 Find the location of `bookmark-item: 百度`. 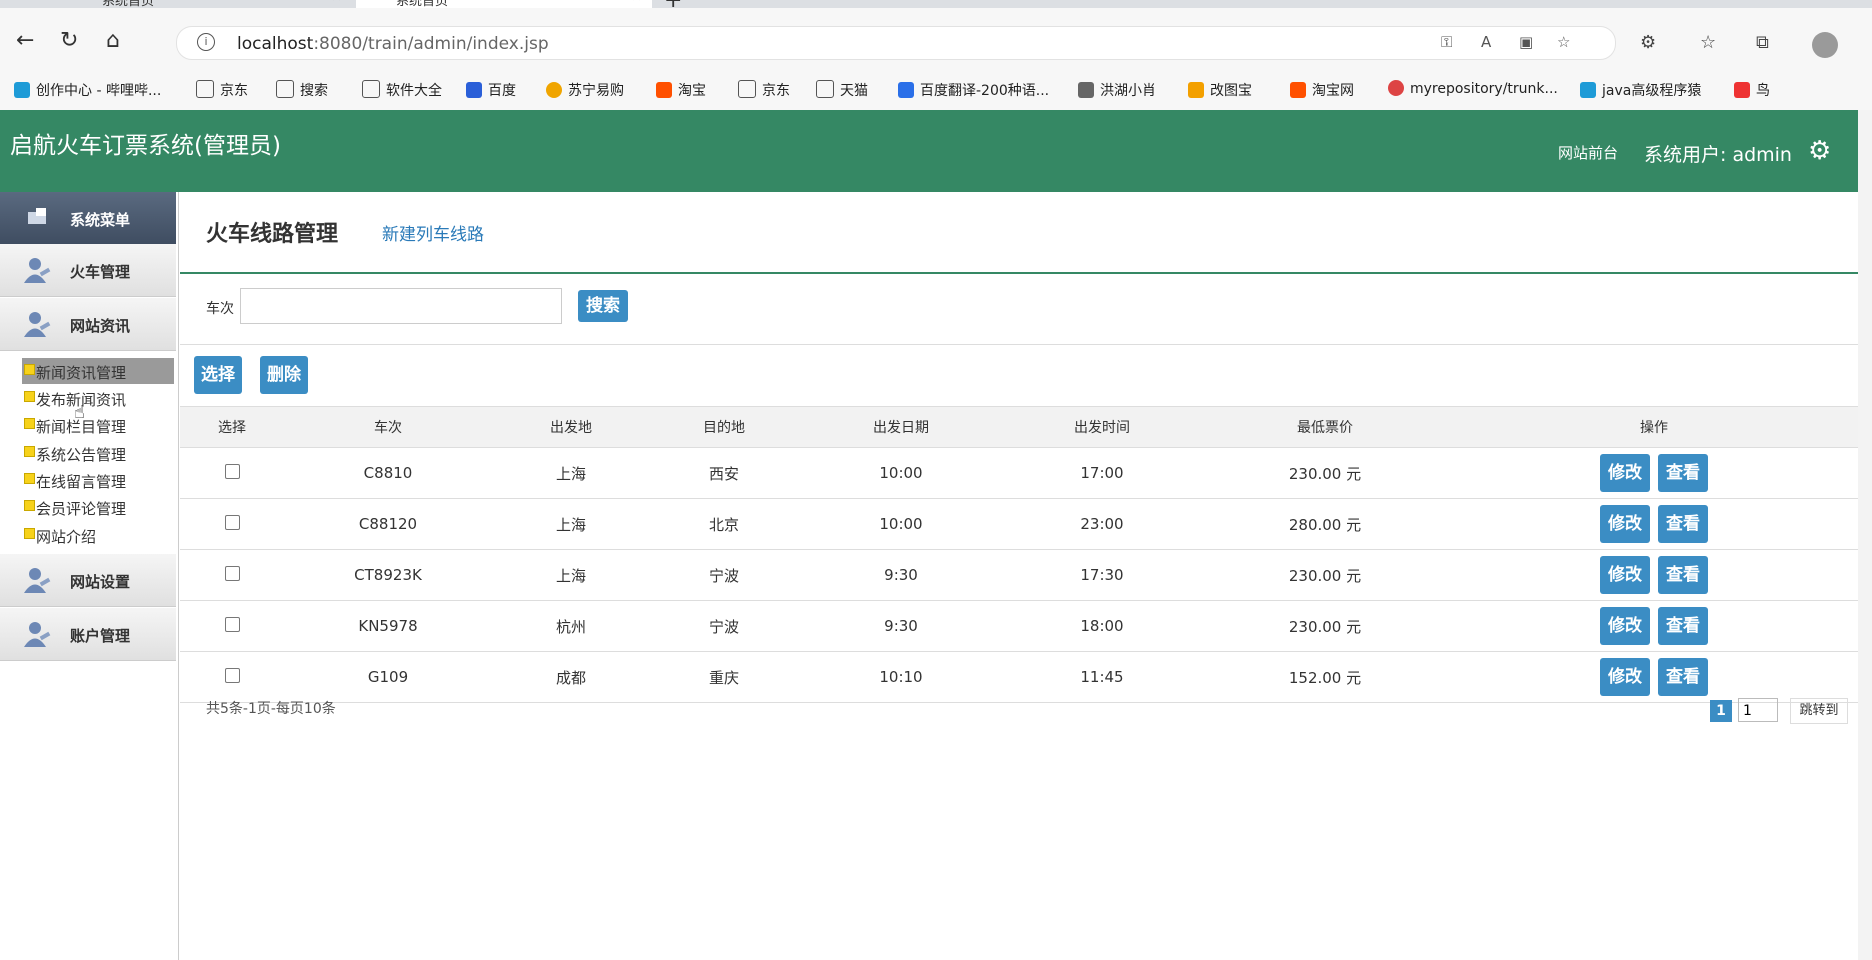

bookmark-item: 百度 is located at coordinates (491, 90).